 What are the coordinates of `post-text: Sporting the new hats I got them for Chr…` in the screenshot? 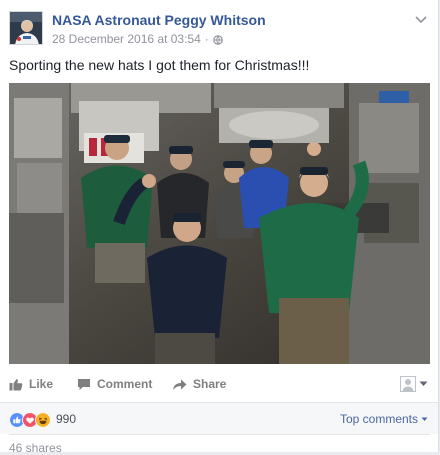 It's located at (159, 65).